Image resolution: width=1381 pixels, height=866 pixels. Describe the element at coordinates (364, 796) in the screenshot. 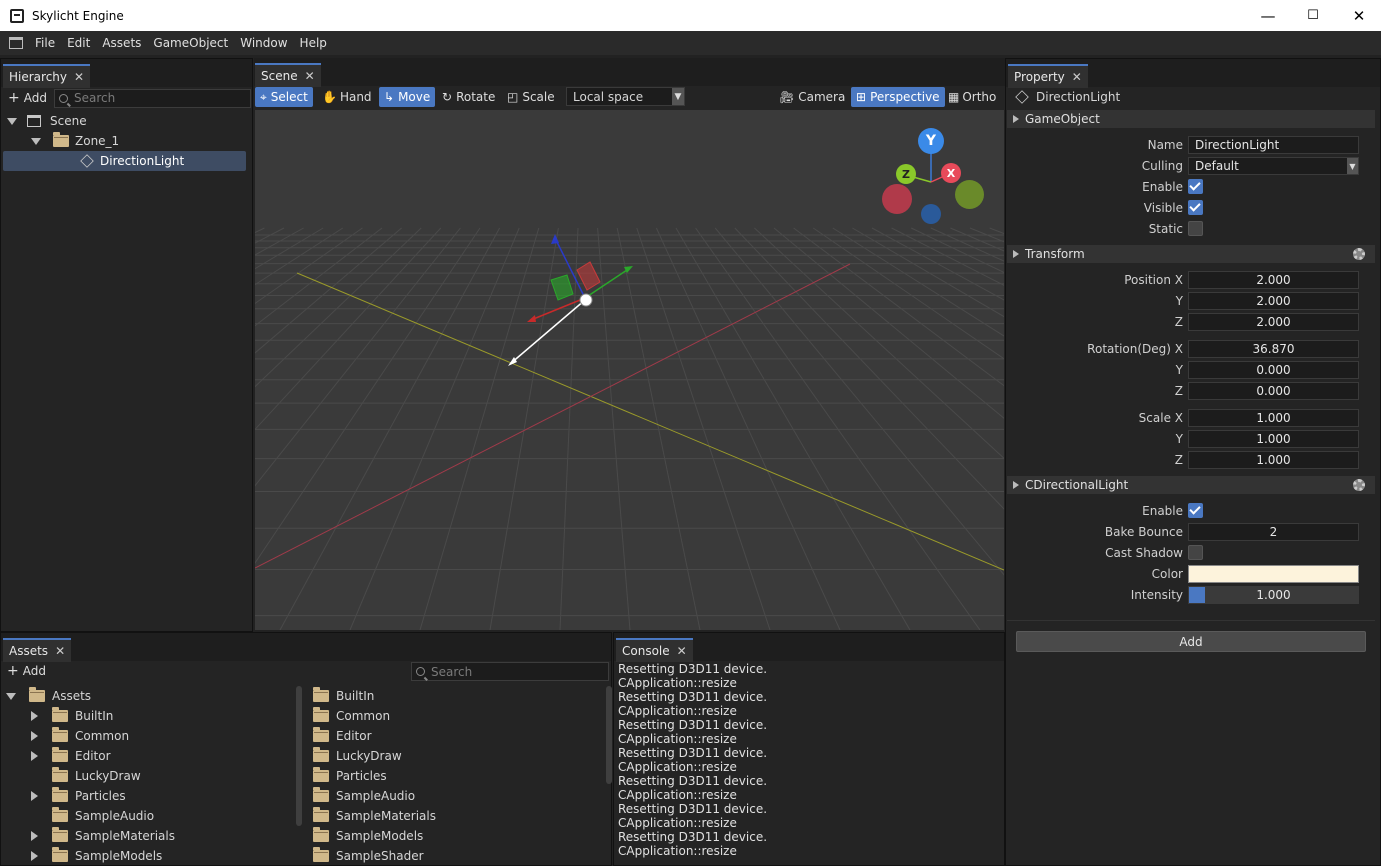

I see `asset-folder-item: SampleAudio` at that location.